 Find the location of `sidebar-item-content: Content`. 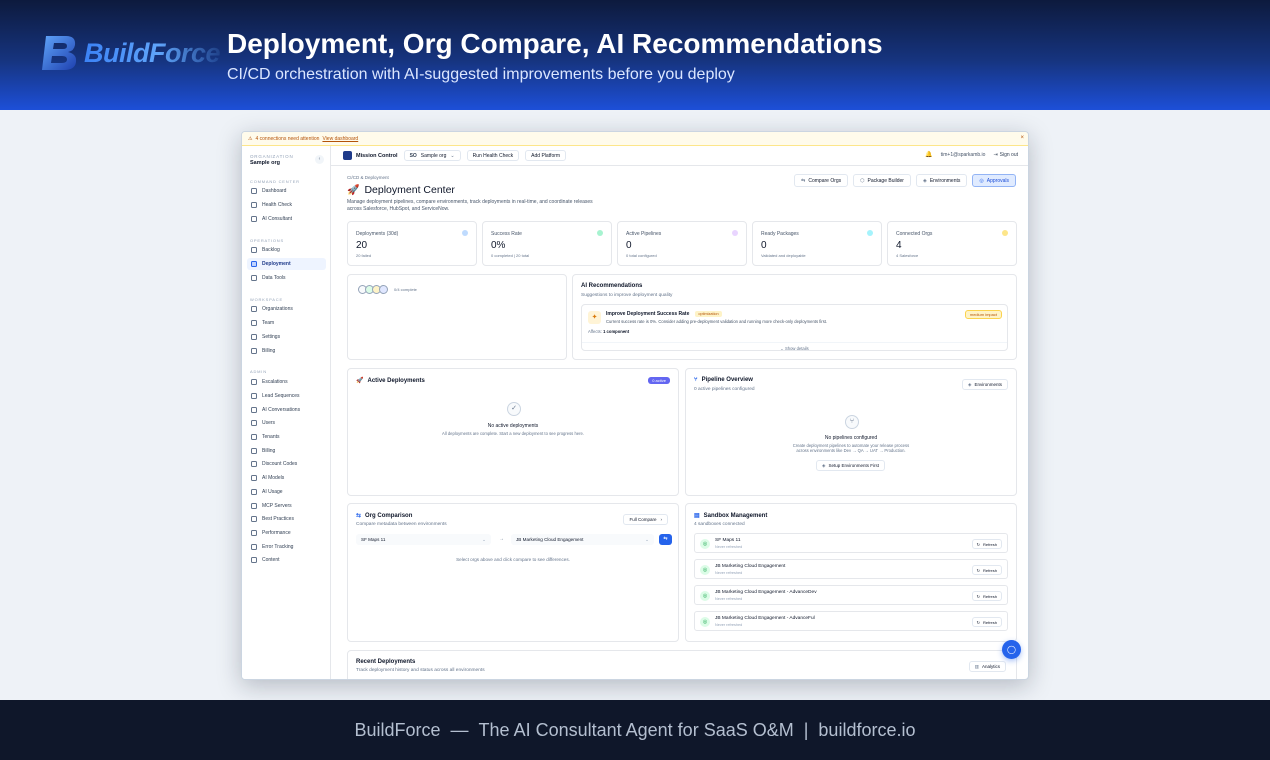

sidebar-item-content: Content is located at coordinates (286, 560).